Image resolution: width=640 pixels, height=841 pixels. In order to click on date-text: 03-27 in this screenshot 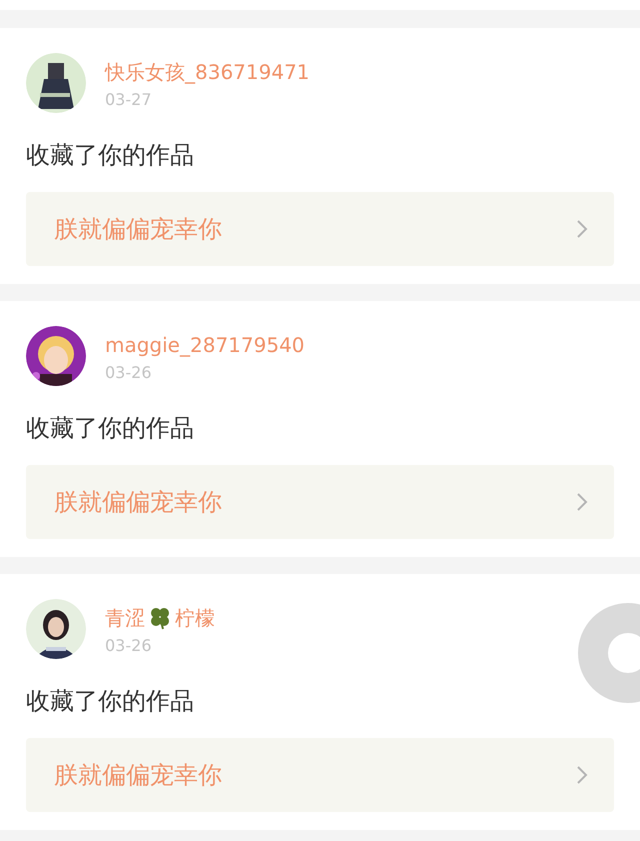, I will do `click(128, 100)`.